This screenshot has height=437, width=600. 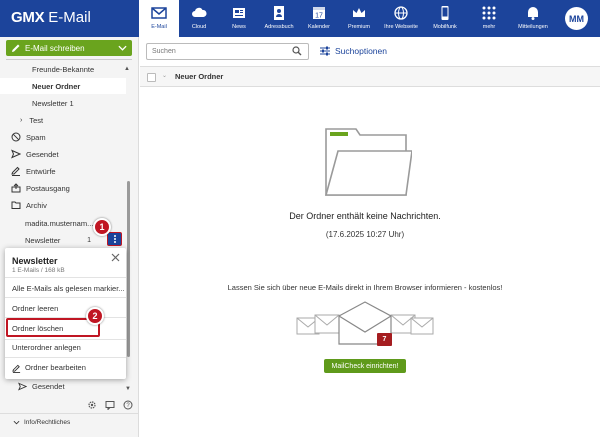 What do you see at coordinates (297, 51) in the screenshot?
I see `search-icon` at bounding box center [297, 51].